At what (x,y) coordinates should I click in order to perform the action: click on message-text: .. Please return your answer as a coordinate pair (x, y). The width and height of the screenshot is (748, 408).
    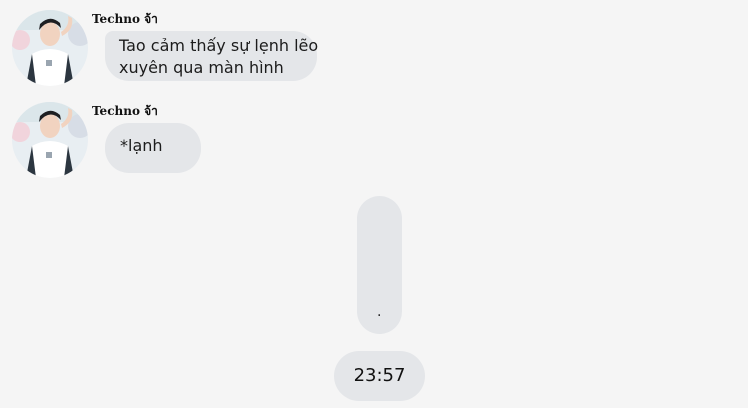
    Looking at the image, I should click on (379, 312).